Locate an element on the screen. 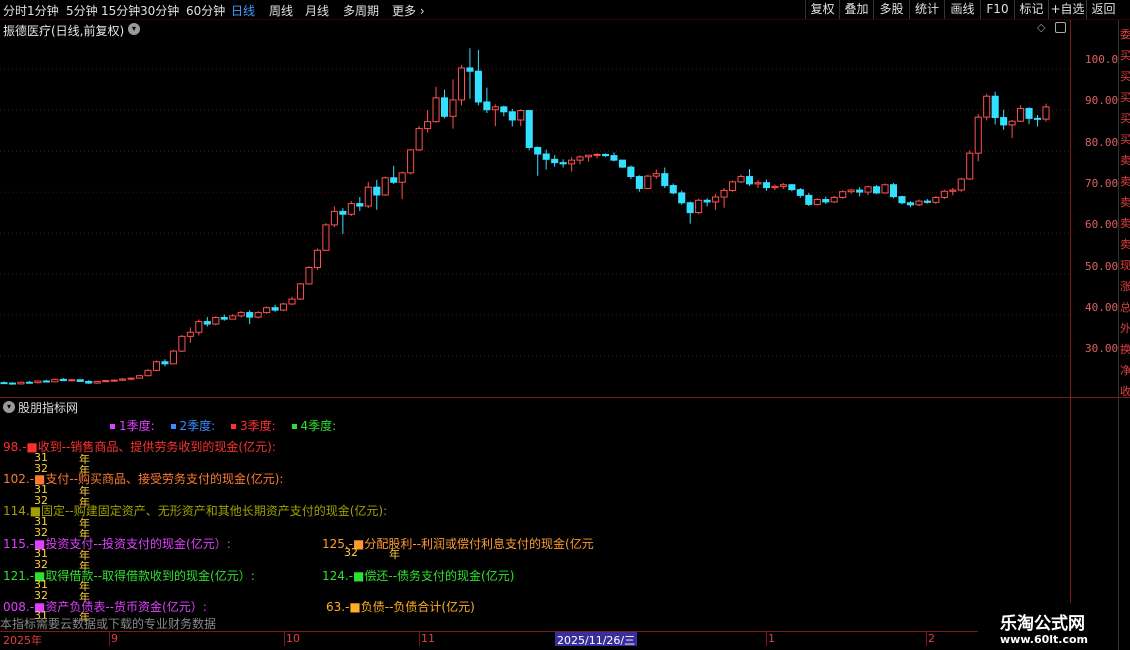  period-tab-30min: 30分钟 is located at coordinates (159, 10).